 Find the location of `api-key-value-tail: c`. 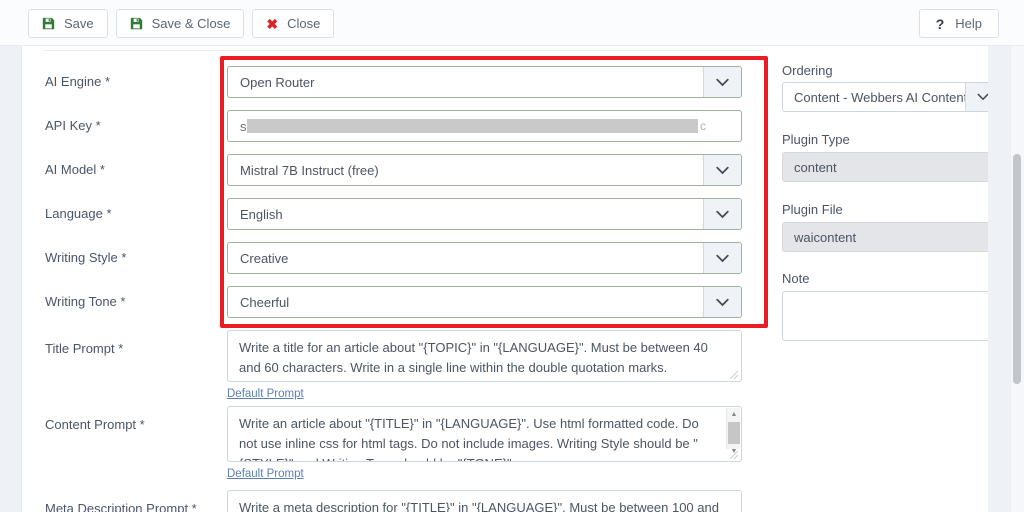

api-key-value-tail: c is located at coordinates (703, 126).